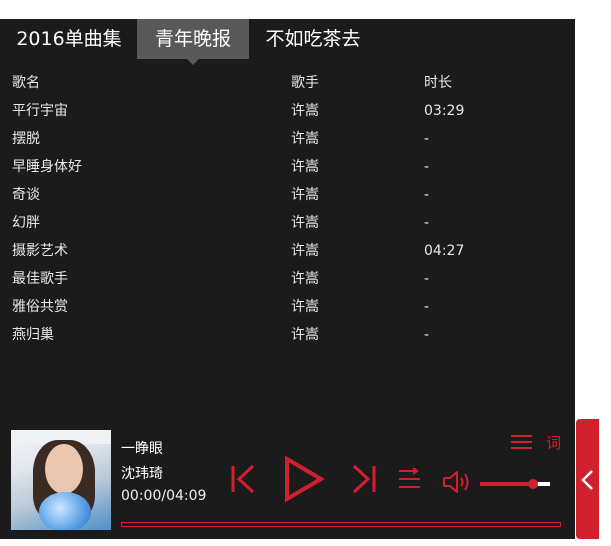  Describe the element at coordinates (142, 449) in the screenshot. I see `track-title: 一睁眼` at that location.